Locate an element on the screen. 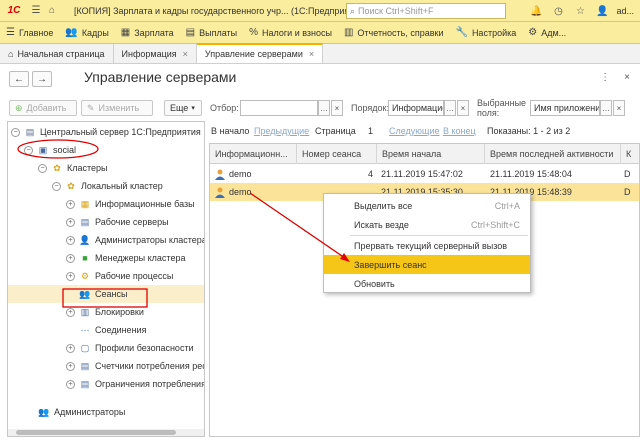  tab-home: ⌂ Начальная страница is located at coordinates (57, 53).